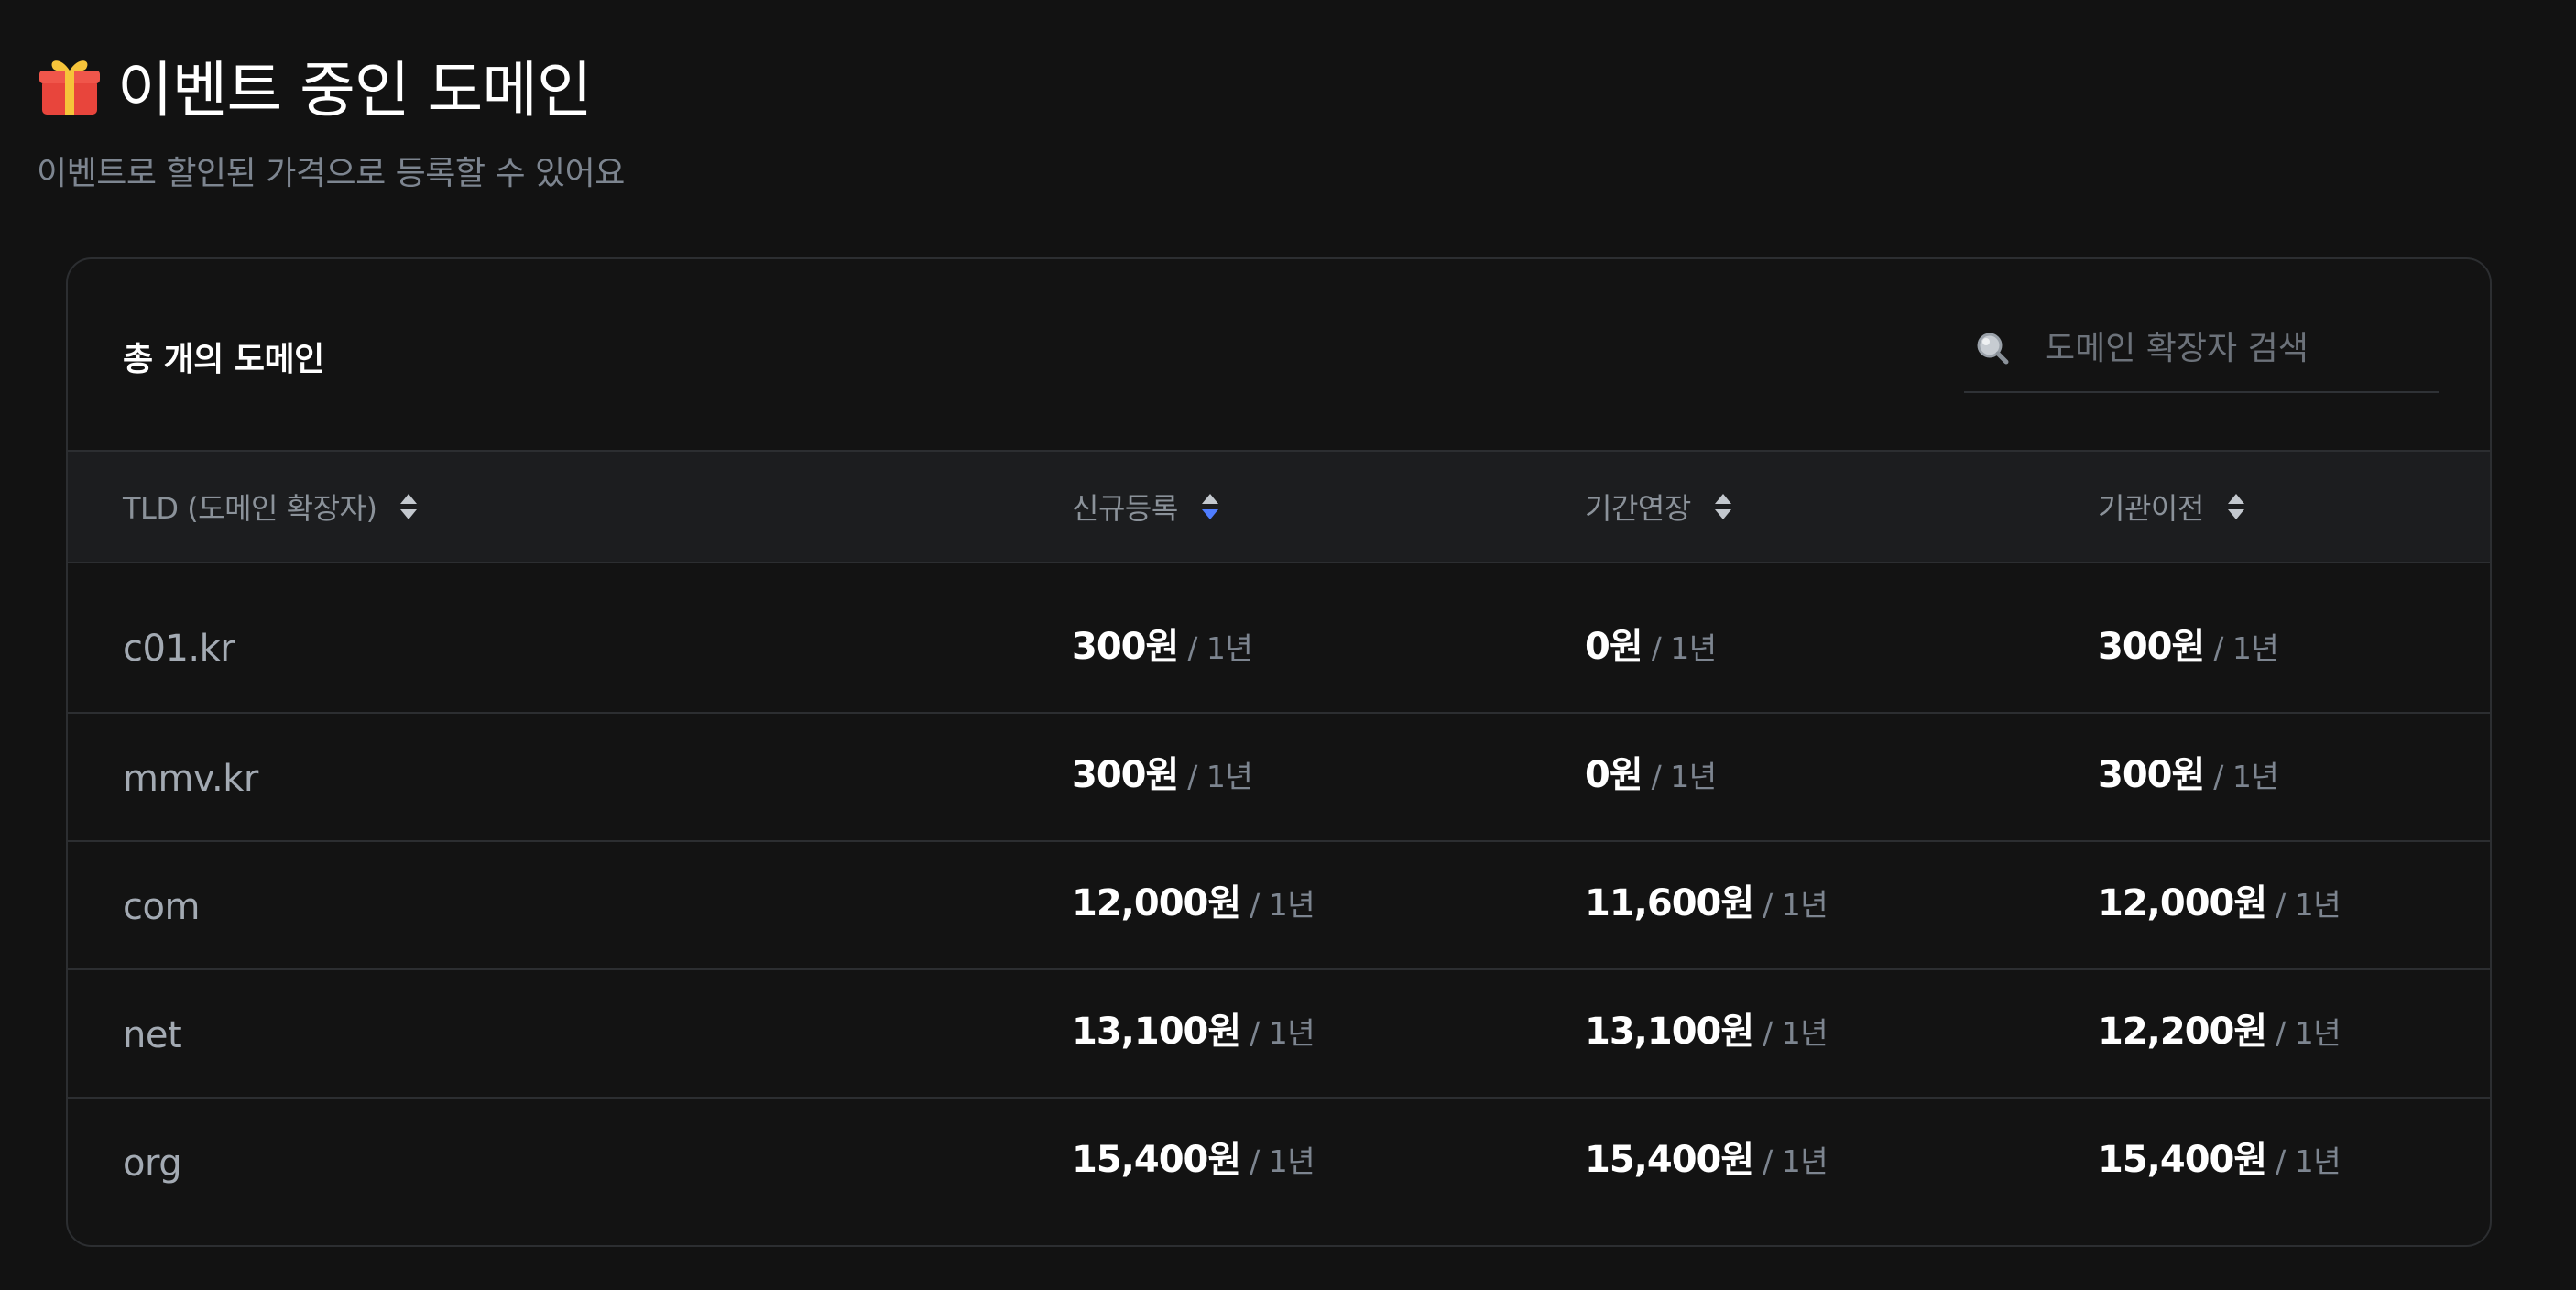  I want to click on column-header-label: 기간연장, so click(1638, 508).